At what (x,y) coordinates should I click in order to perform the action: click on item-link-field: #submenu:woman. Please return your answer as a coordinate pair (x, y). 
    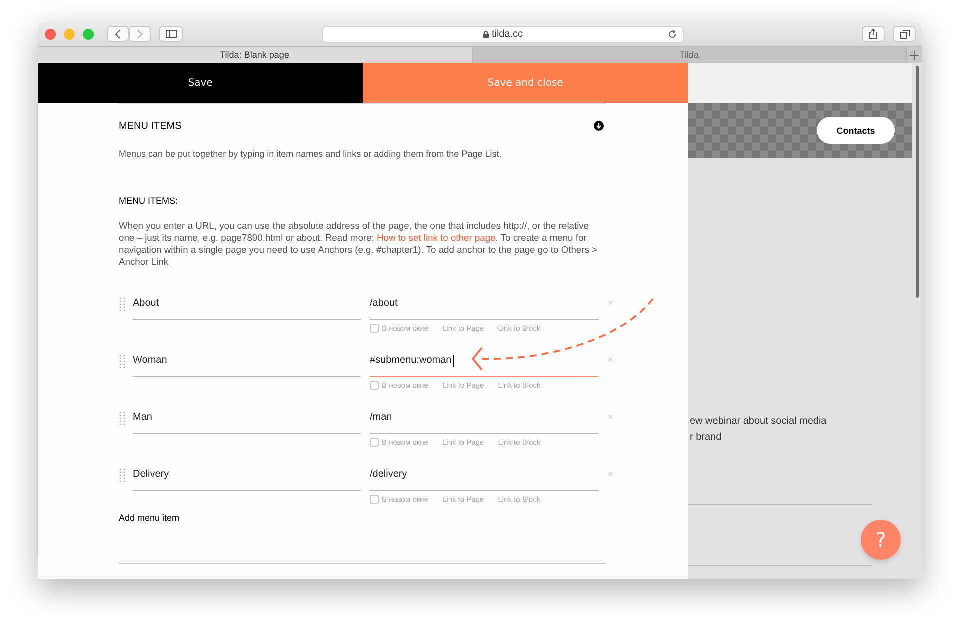
    Looking at the image, I should click on (484, 361).